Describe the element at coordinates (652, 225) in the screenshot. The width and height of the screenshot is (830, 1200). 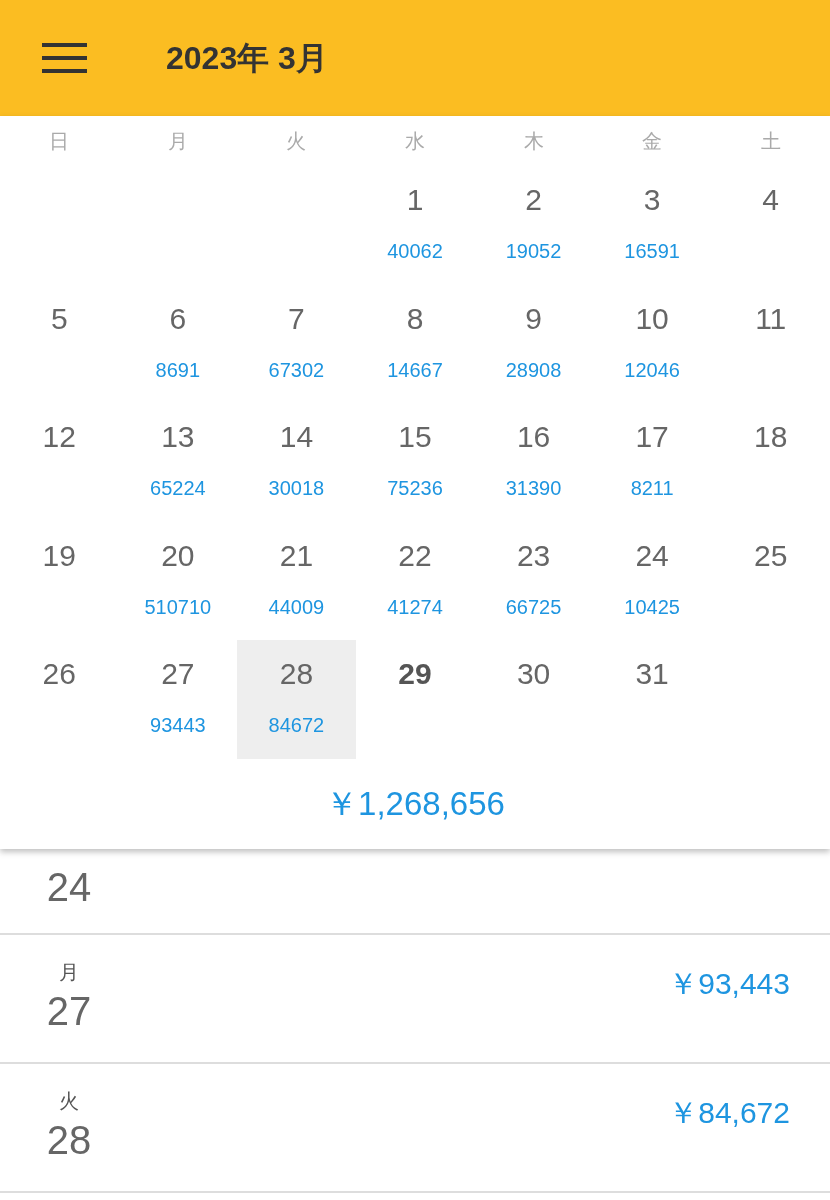
I see `calendar-day: 3 16591` at that location.